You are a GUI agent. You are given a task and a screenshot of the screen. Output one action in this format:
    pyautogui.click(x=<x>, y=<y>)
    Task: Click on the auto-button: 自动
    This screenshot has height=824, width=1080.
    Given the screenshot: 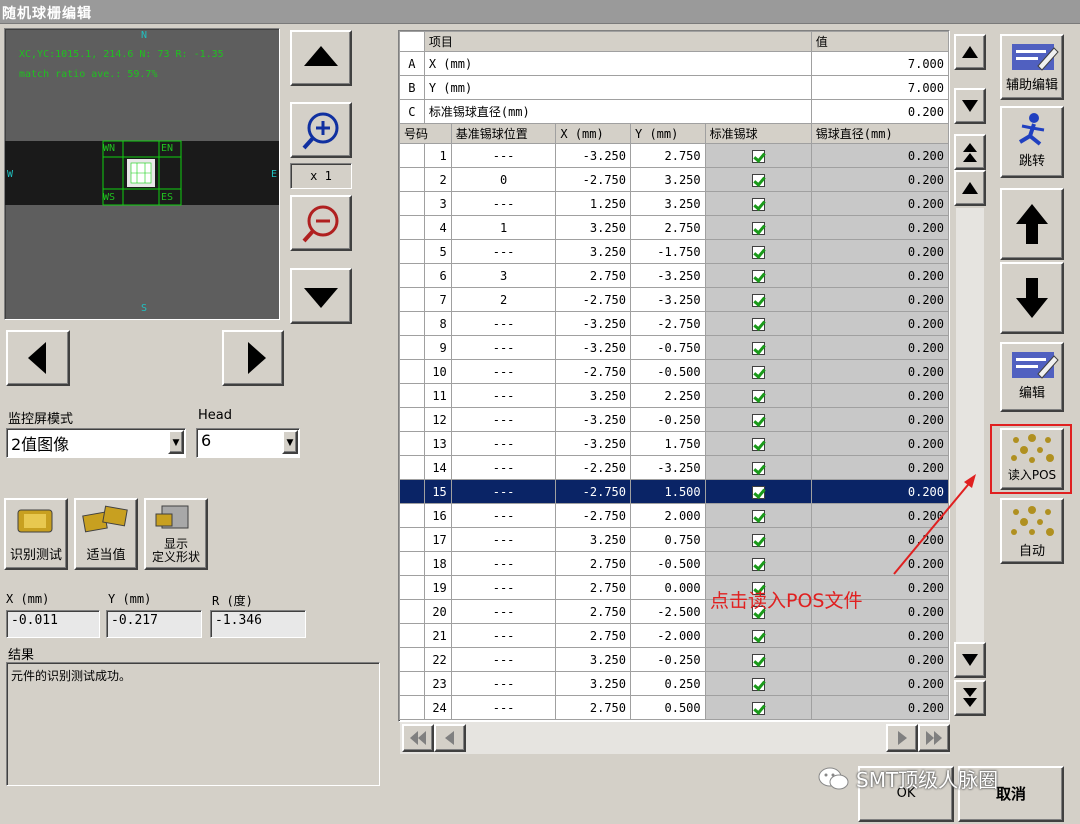 What is the action you would take?
    pyautogui.click(x=1032, y=531)
    